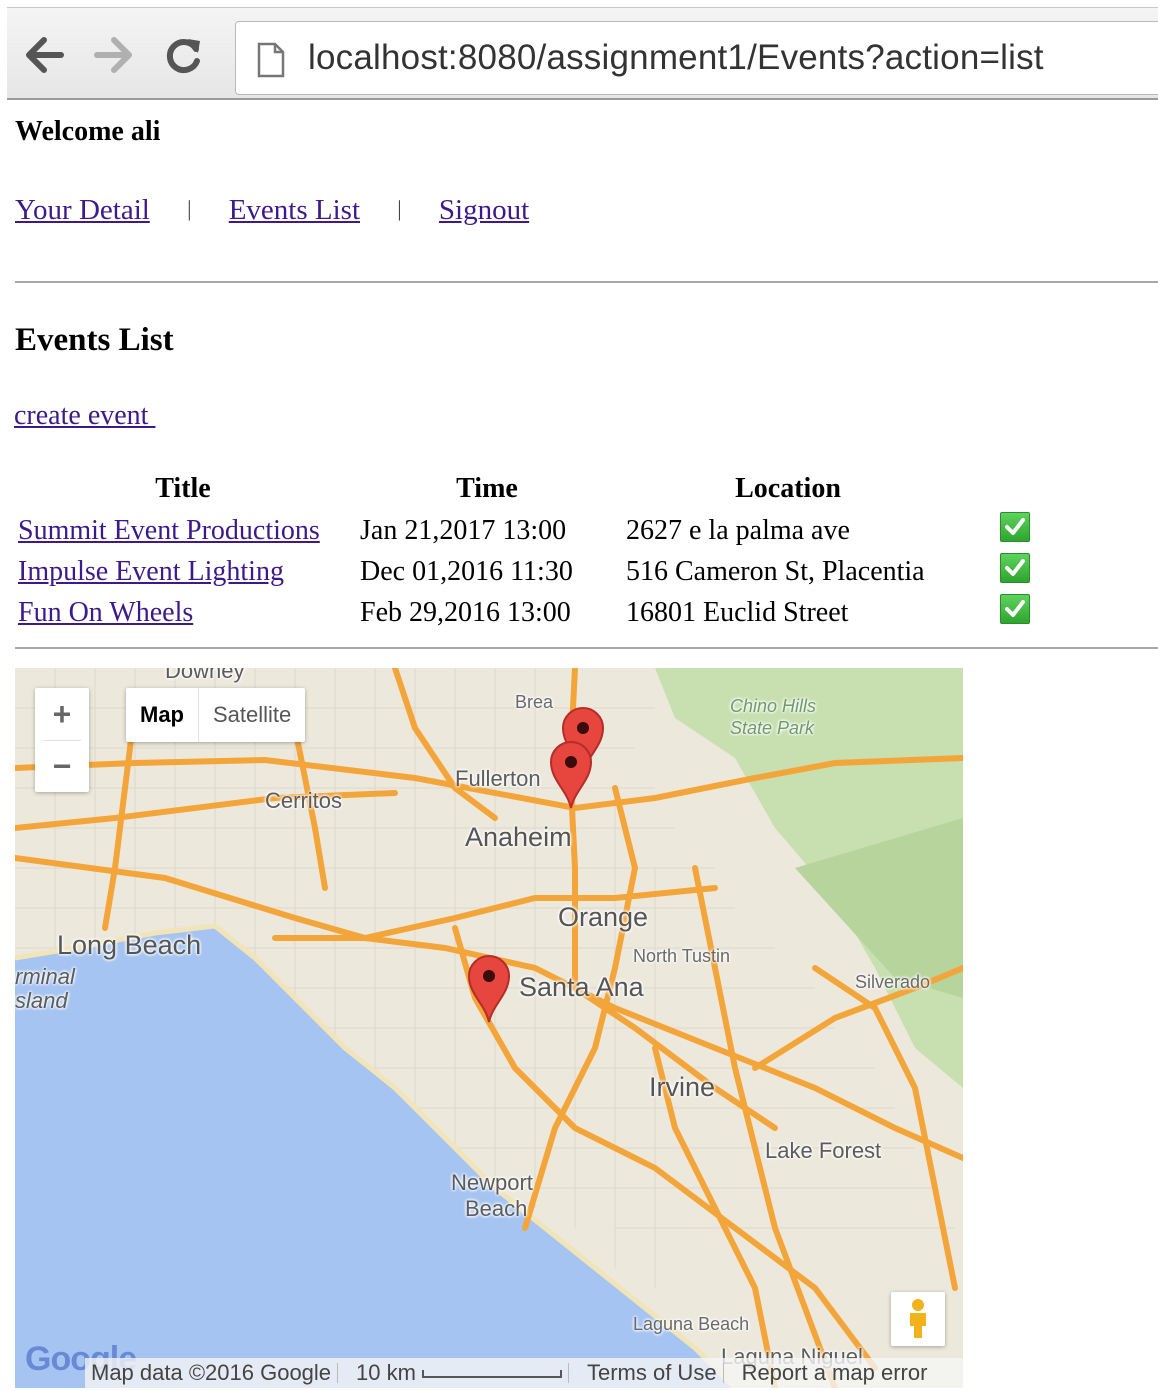 This screenshot has width=1158, height=1391. Describe the element at coordinates (682, 956) in the screenshot. I see `map-label-north-tustin: North Tustin` at that location.